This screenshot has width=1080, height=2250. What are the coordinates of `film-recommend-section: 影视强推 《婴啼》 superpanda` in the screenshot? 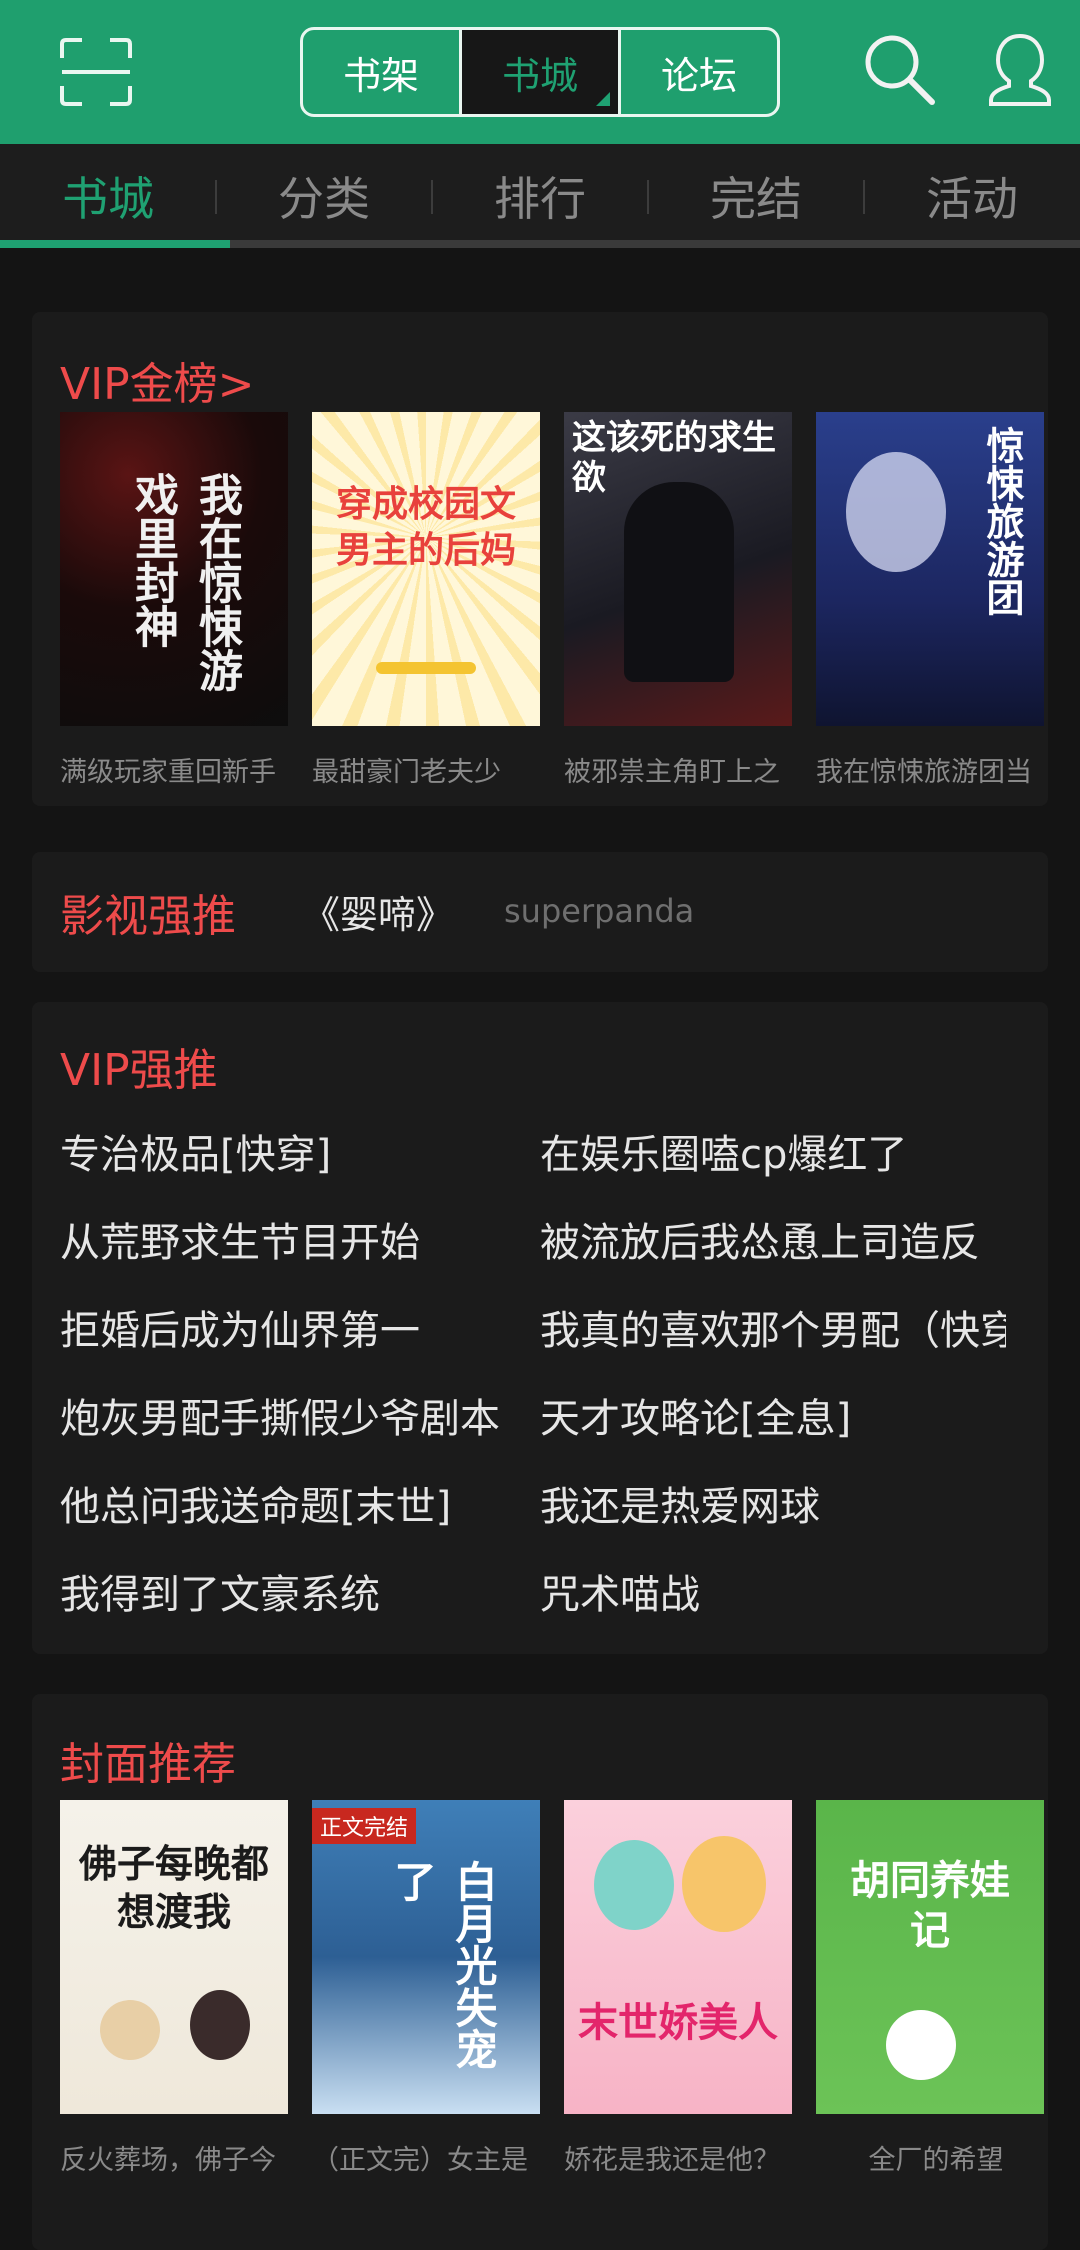 It's located at (540, 912).